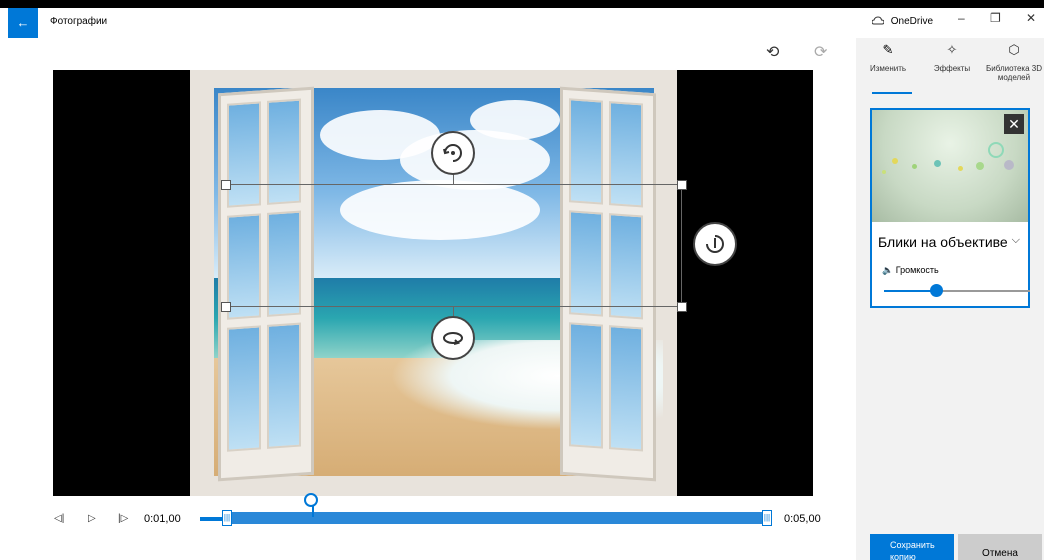  What do you see at coordinates (878, 20) in the screenshot?
I see `cloud-icon` at bounding box center [878, 20].